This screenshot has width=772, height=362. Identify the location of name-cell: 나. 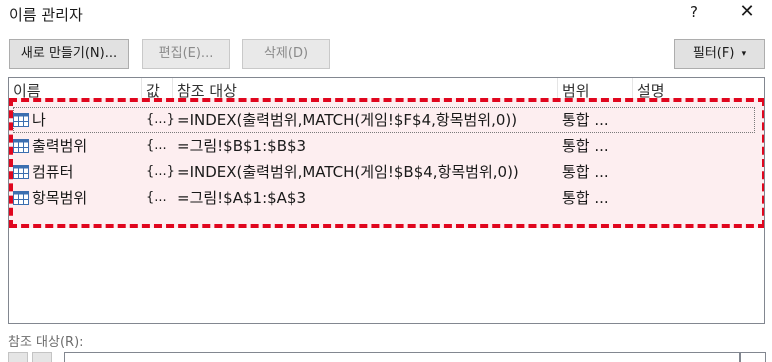
(39, 120).